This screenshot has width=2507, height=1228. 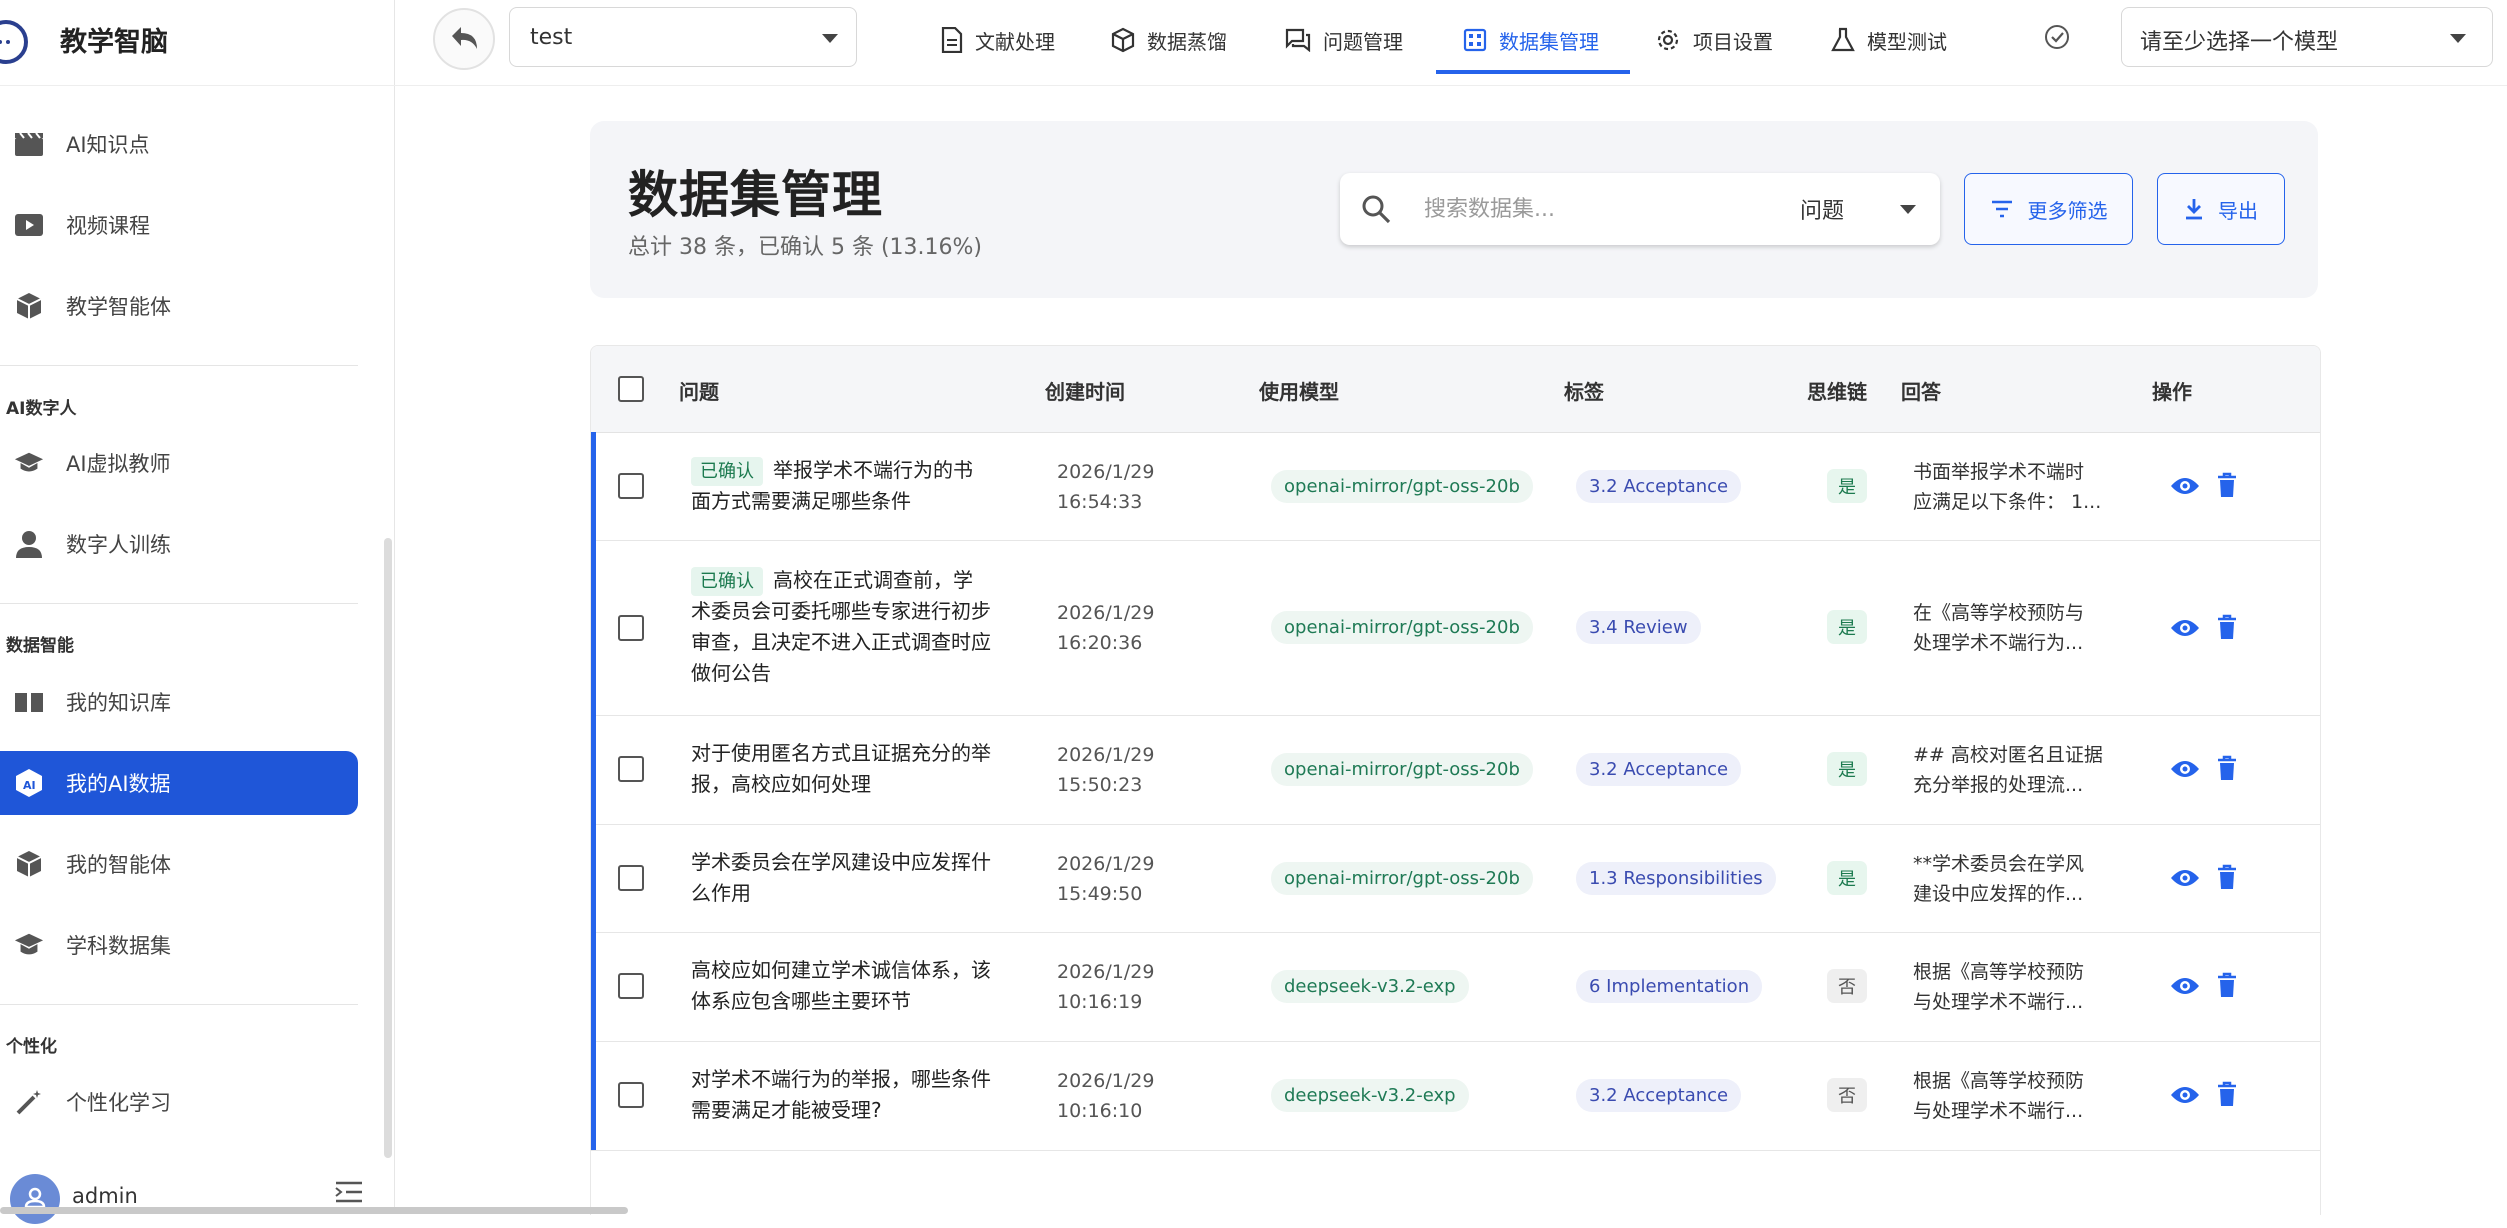 What do you see at coordinates (631, 389) in the screenshot?
I see `select-all-checkbox` at bounding box center [631, 389].